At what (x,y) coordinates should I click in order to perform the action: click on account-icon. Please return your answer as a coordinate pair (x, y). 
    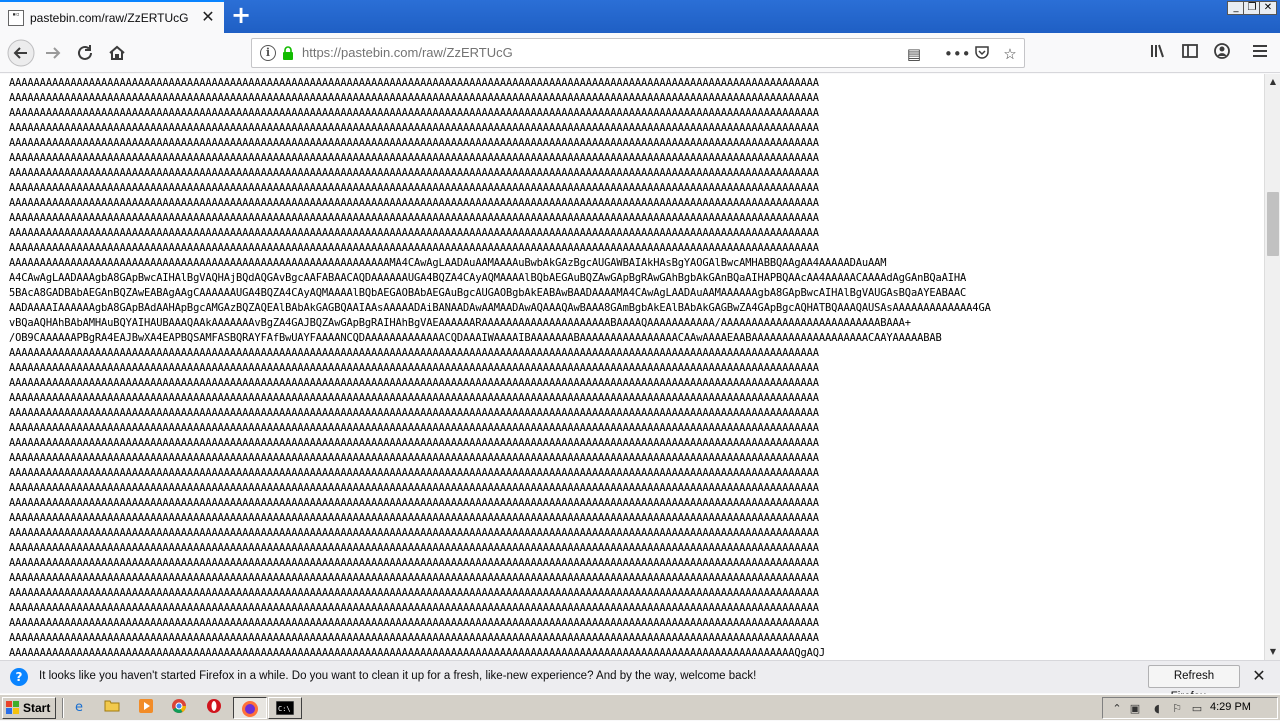
    Looking at the image, I should click on (1222, 53).